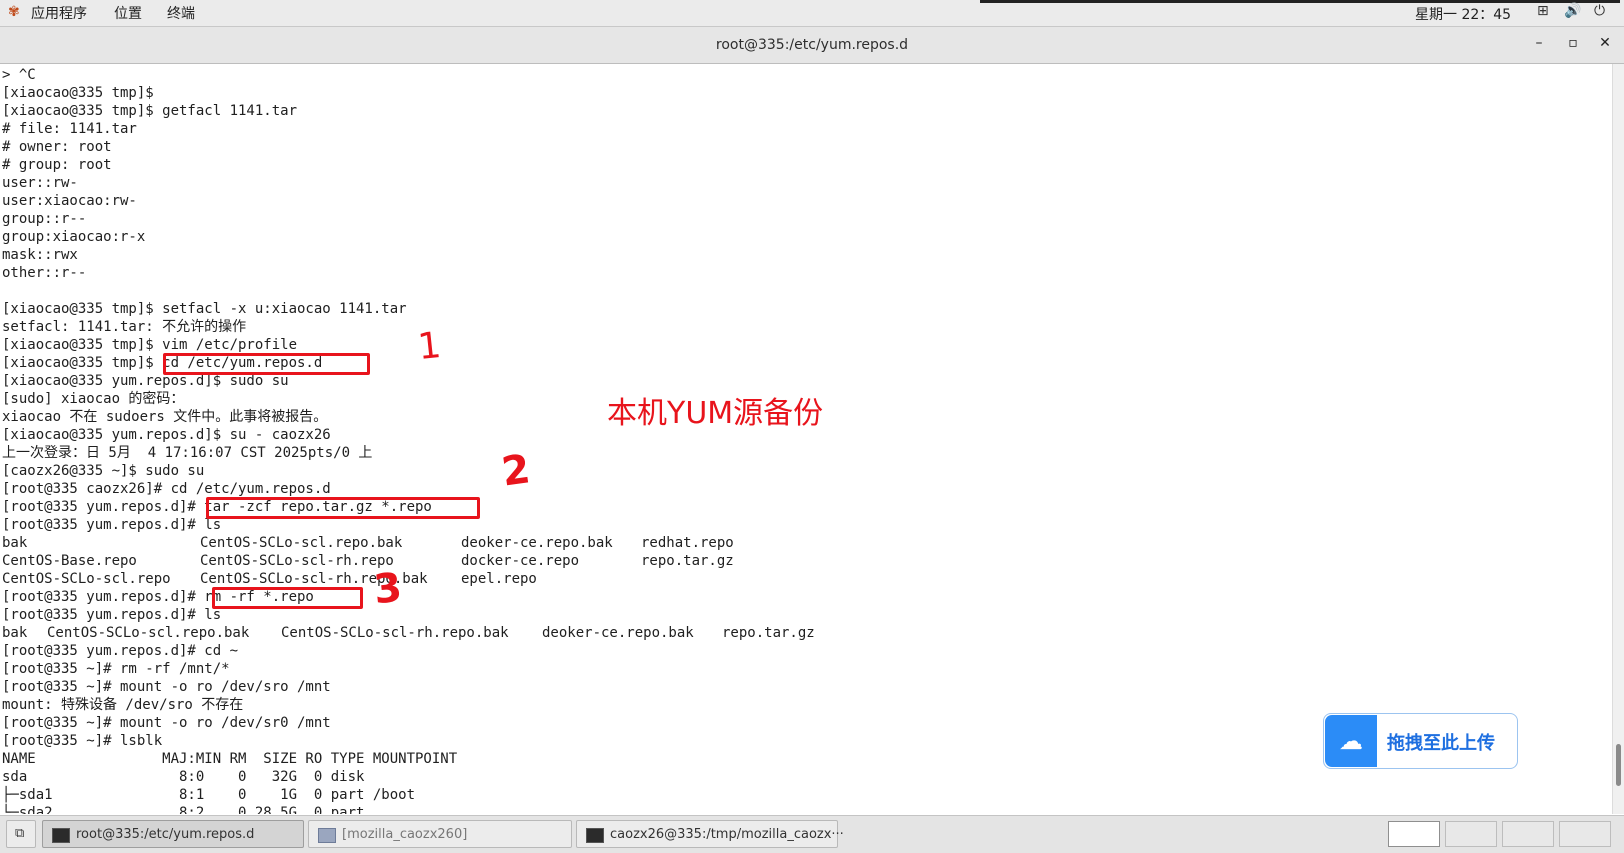  I want to click on scrollbar-thumb, so click(1618, 765).